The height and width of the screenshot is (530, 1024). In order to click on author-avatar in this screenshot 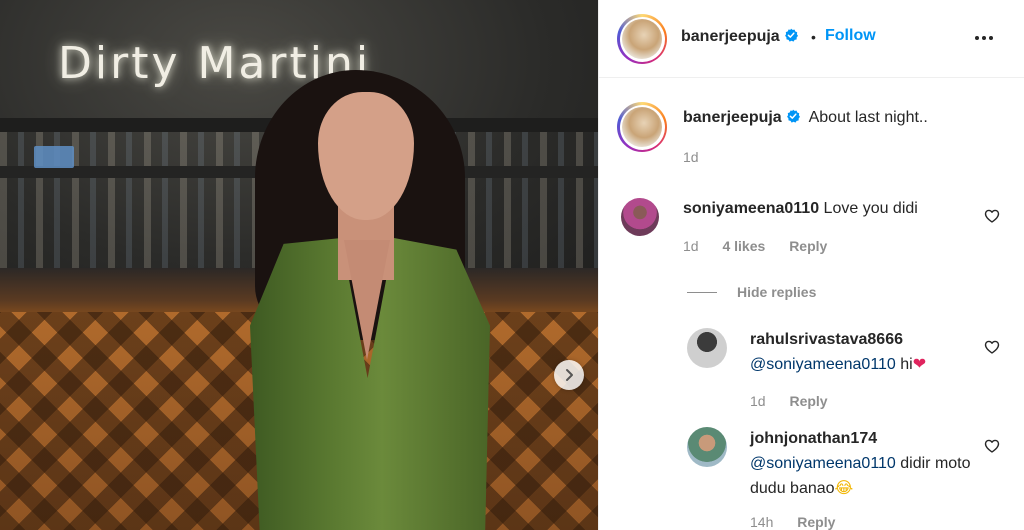, I will do `click(642, 39)`.